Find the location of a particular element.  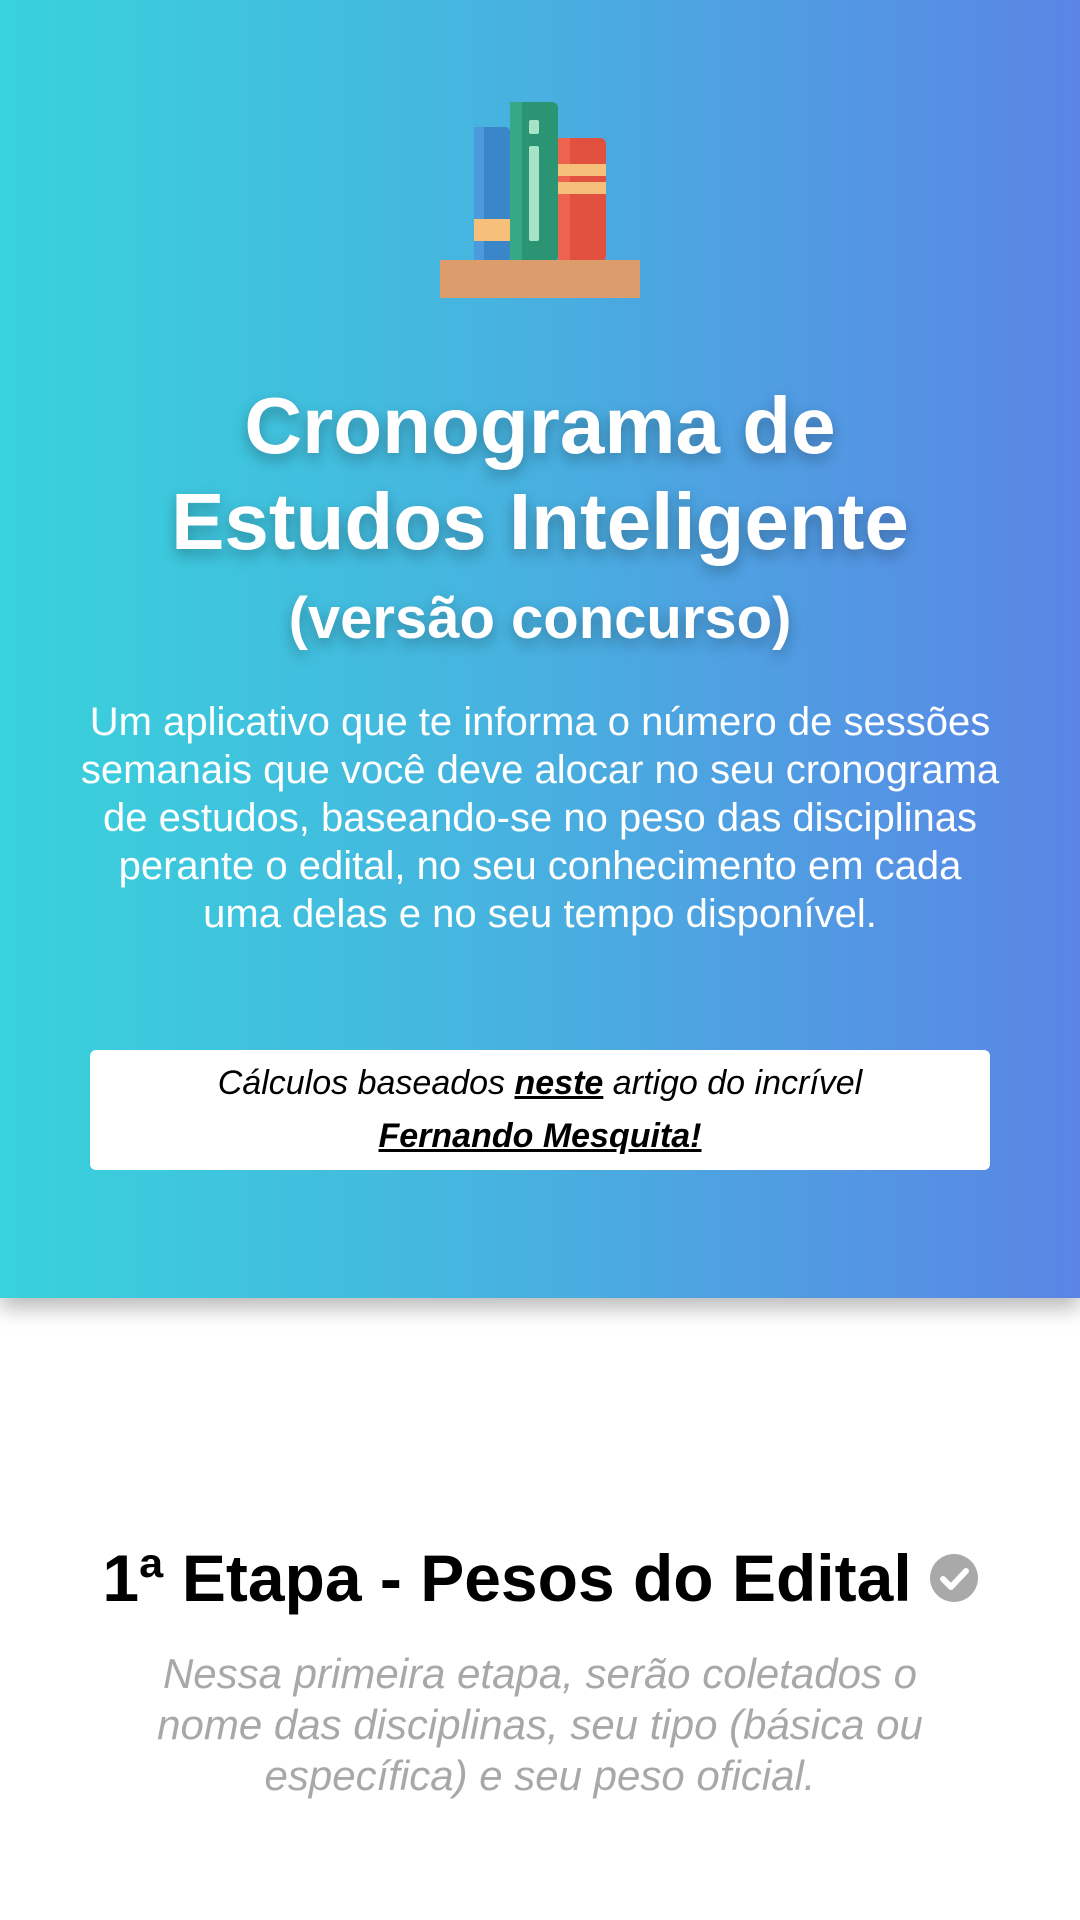

shelf is located at coordinates (540, 279).